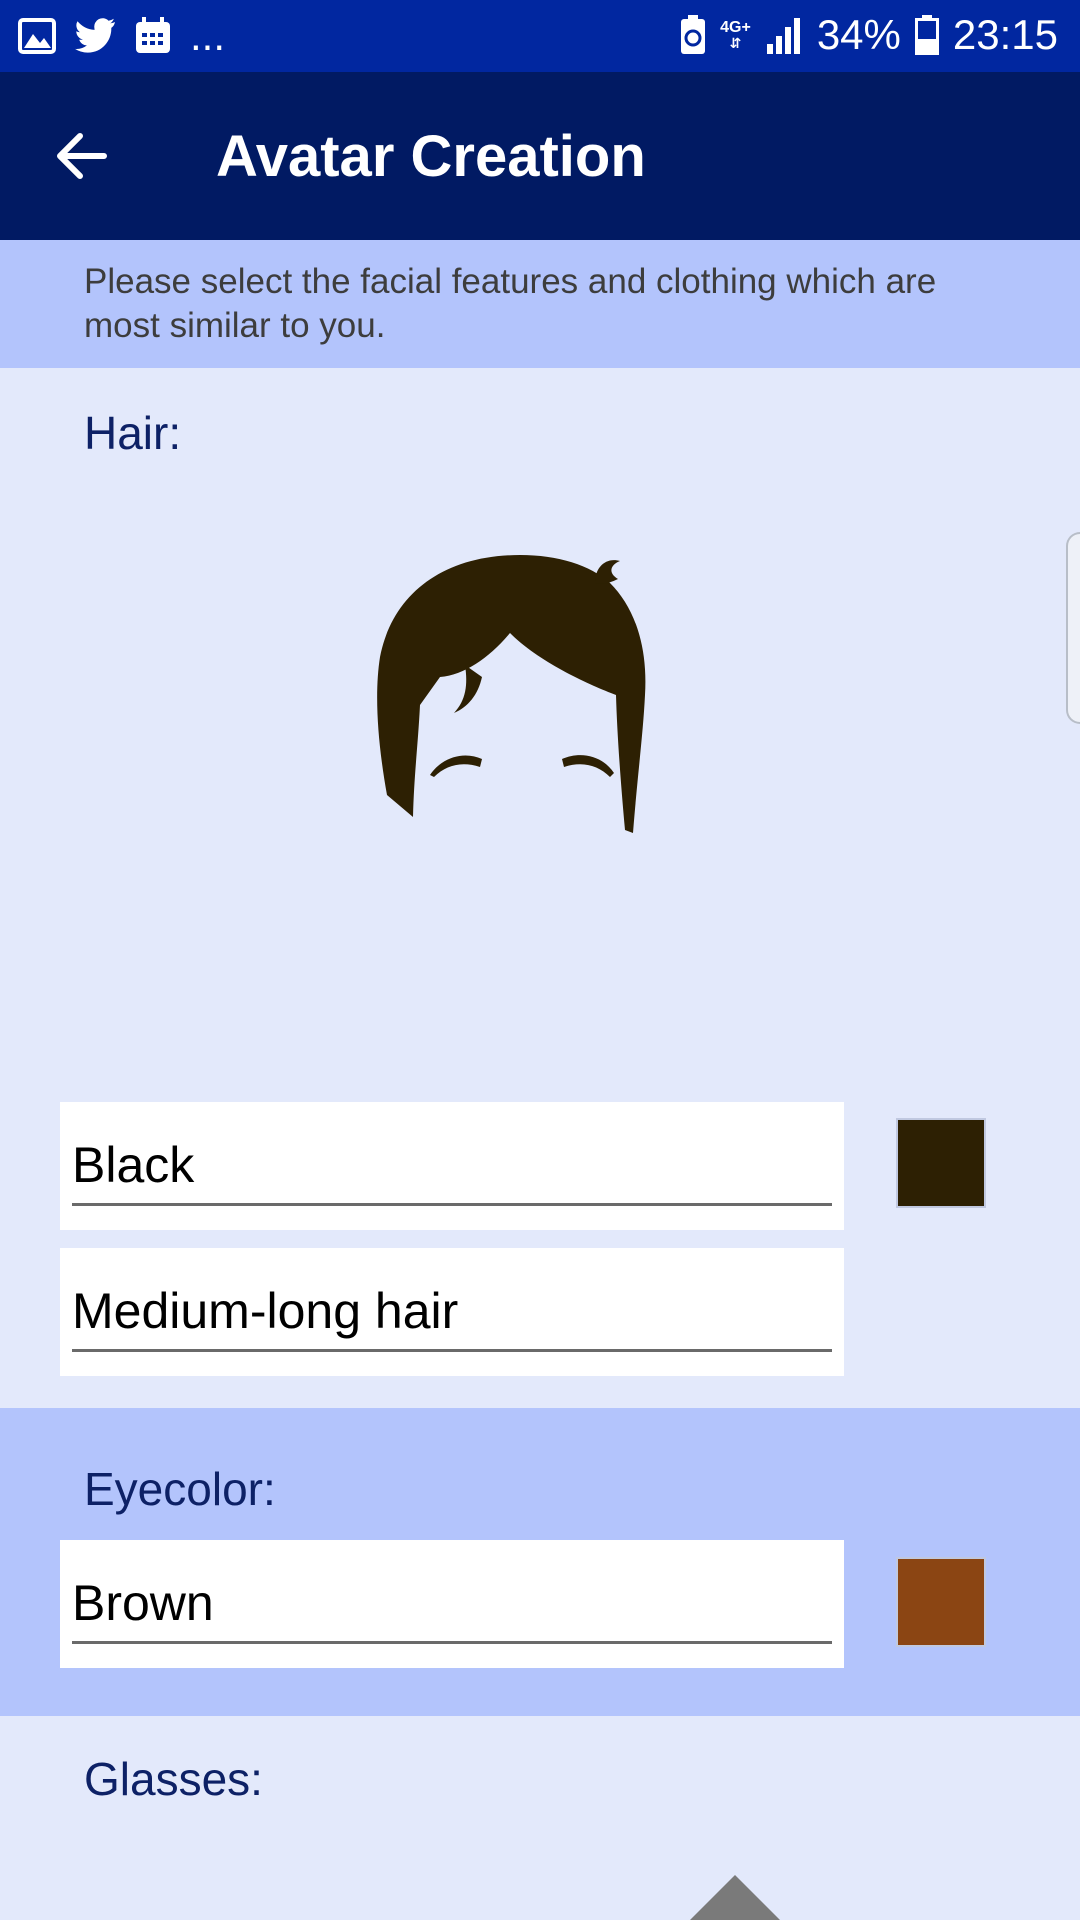 The height and width of the screenshot is (1920, 1080). Describe the element at coordinates (783, 36) in the screenshot. I see `signal-icon` at that location.